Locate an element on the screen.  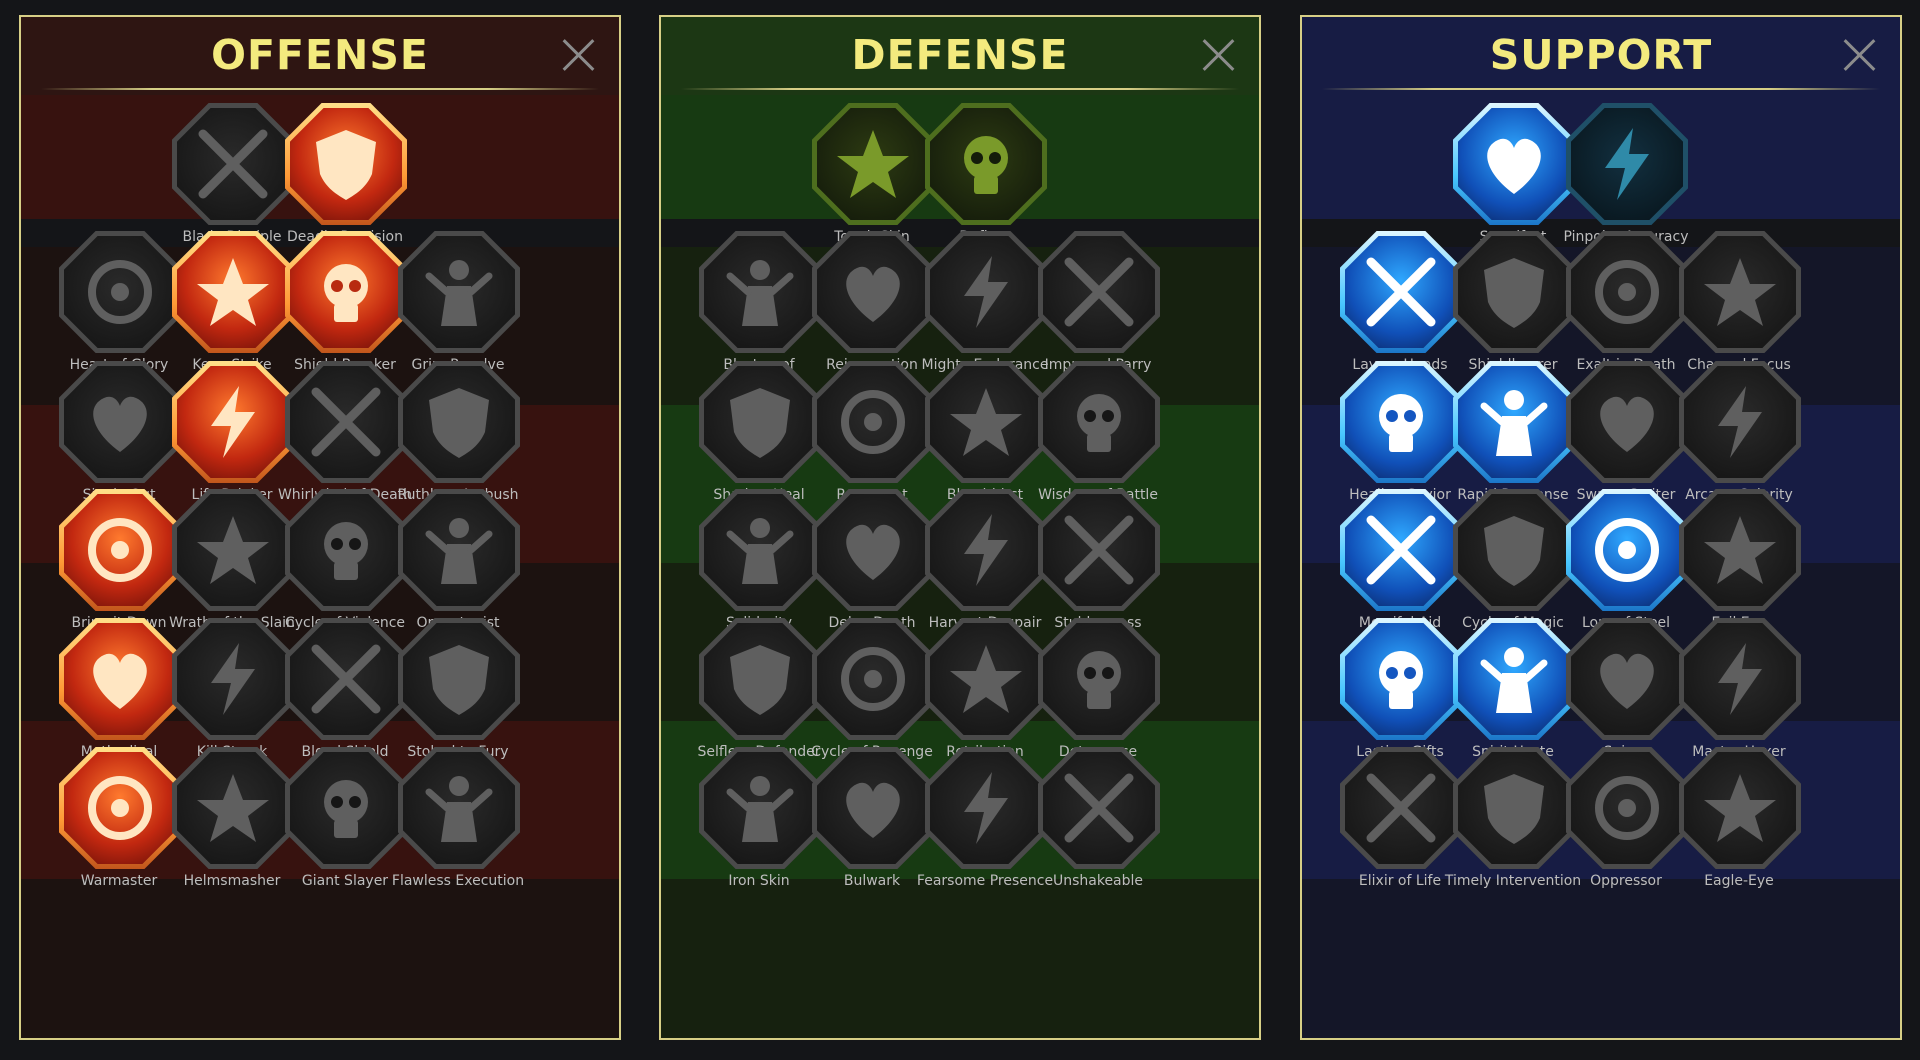
skill-eagle-eye: Eagle-Eye is located at coordinates (1731, 822).